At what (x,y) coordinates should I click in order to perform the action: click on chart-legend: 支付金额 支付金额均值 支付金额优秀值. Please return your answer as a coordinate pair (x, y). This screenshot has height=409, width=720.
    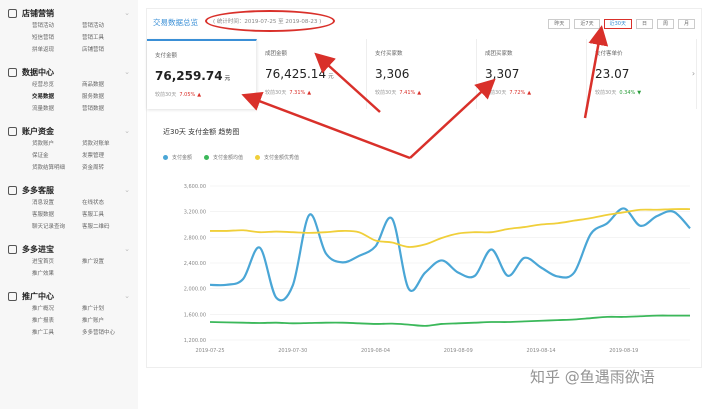
    Looking at the image, I should click on (231, 157).